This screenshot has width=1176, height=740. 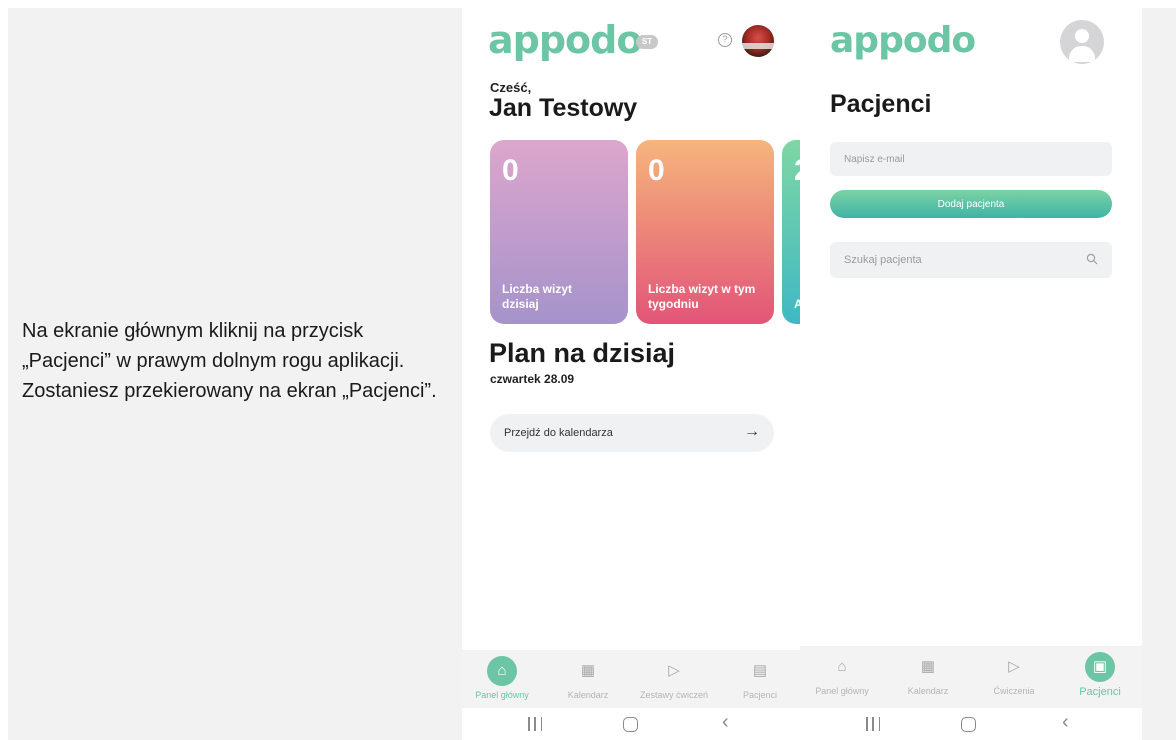 What do you see at coordinates (647, 42) in the screenshot?
I see `plan-badge: ST` at bounding box center [647, 42].